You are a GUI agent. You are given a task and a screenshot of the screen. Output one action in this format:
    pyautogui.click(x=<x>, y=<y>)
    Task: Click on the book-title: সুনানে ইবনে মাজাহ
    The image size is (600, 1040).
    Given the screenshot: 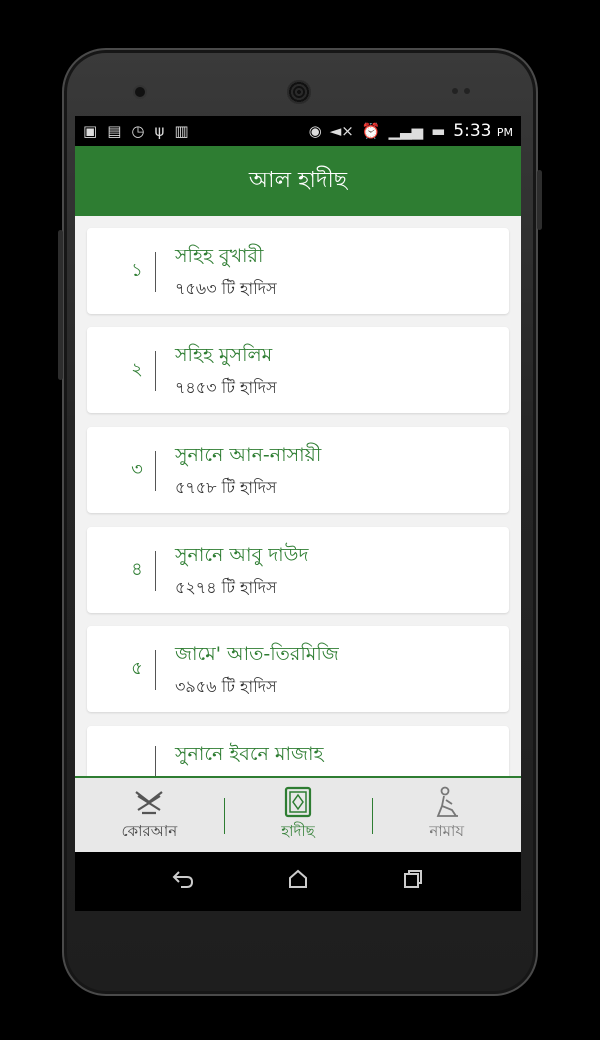 What is the action you would take?
    pyautogui.click(x=249, y=754)
    